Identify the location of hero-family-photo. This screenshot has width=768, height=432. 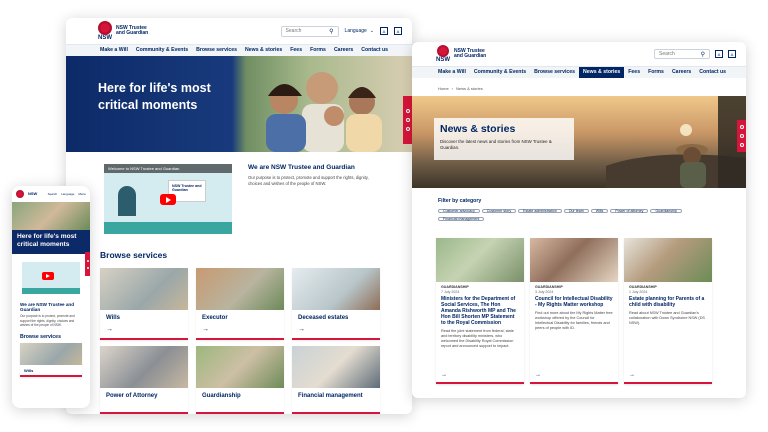
(324, 112).